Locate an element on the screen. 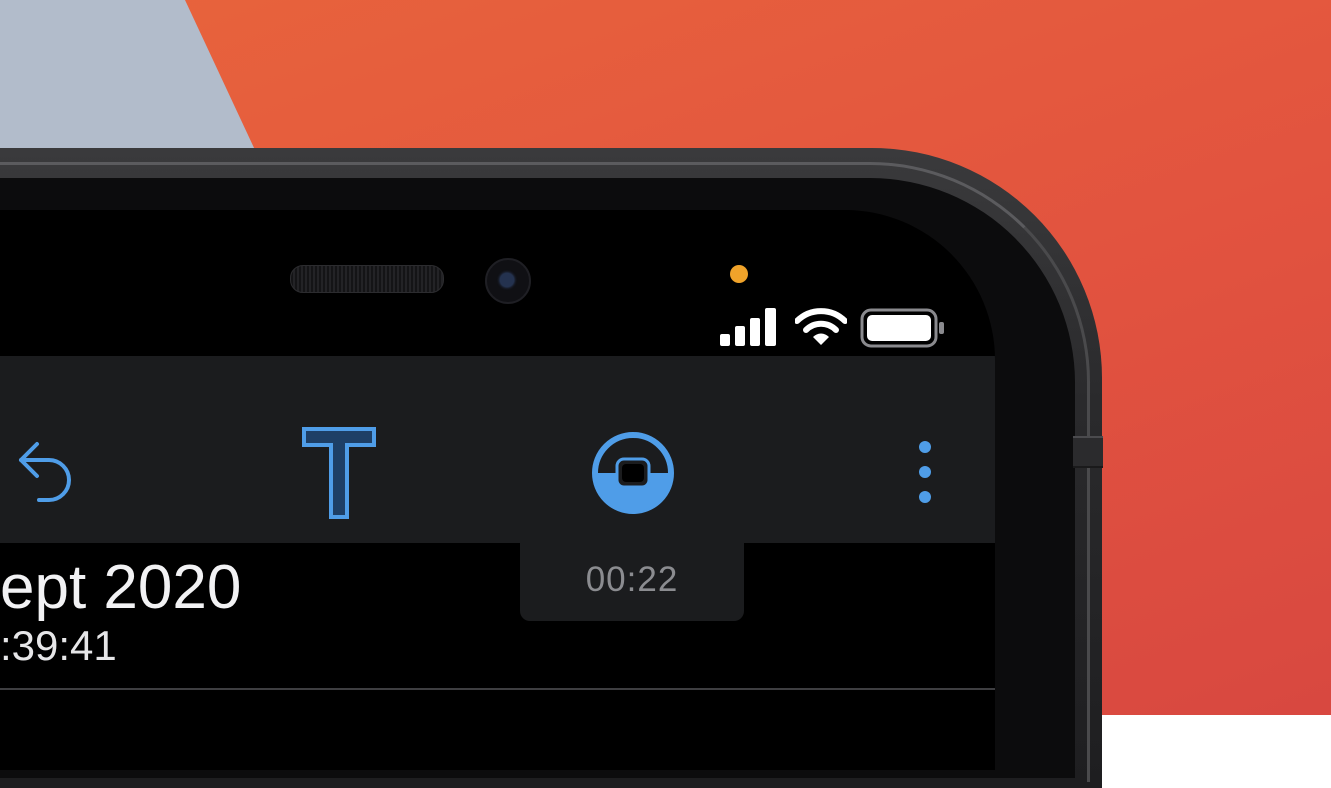 The image size is (1331, 788). record-stop-icon is located at coordinates (633, 473).